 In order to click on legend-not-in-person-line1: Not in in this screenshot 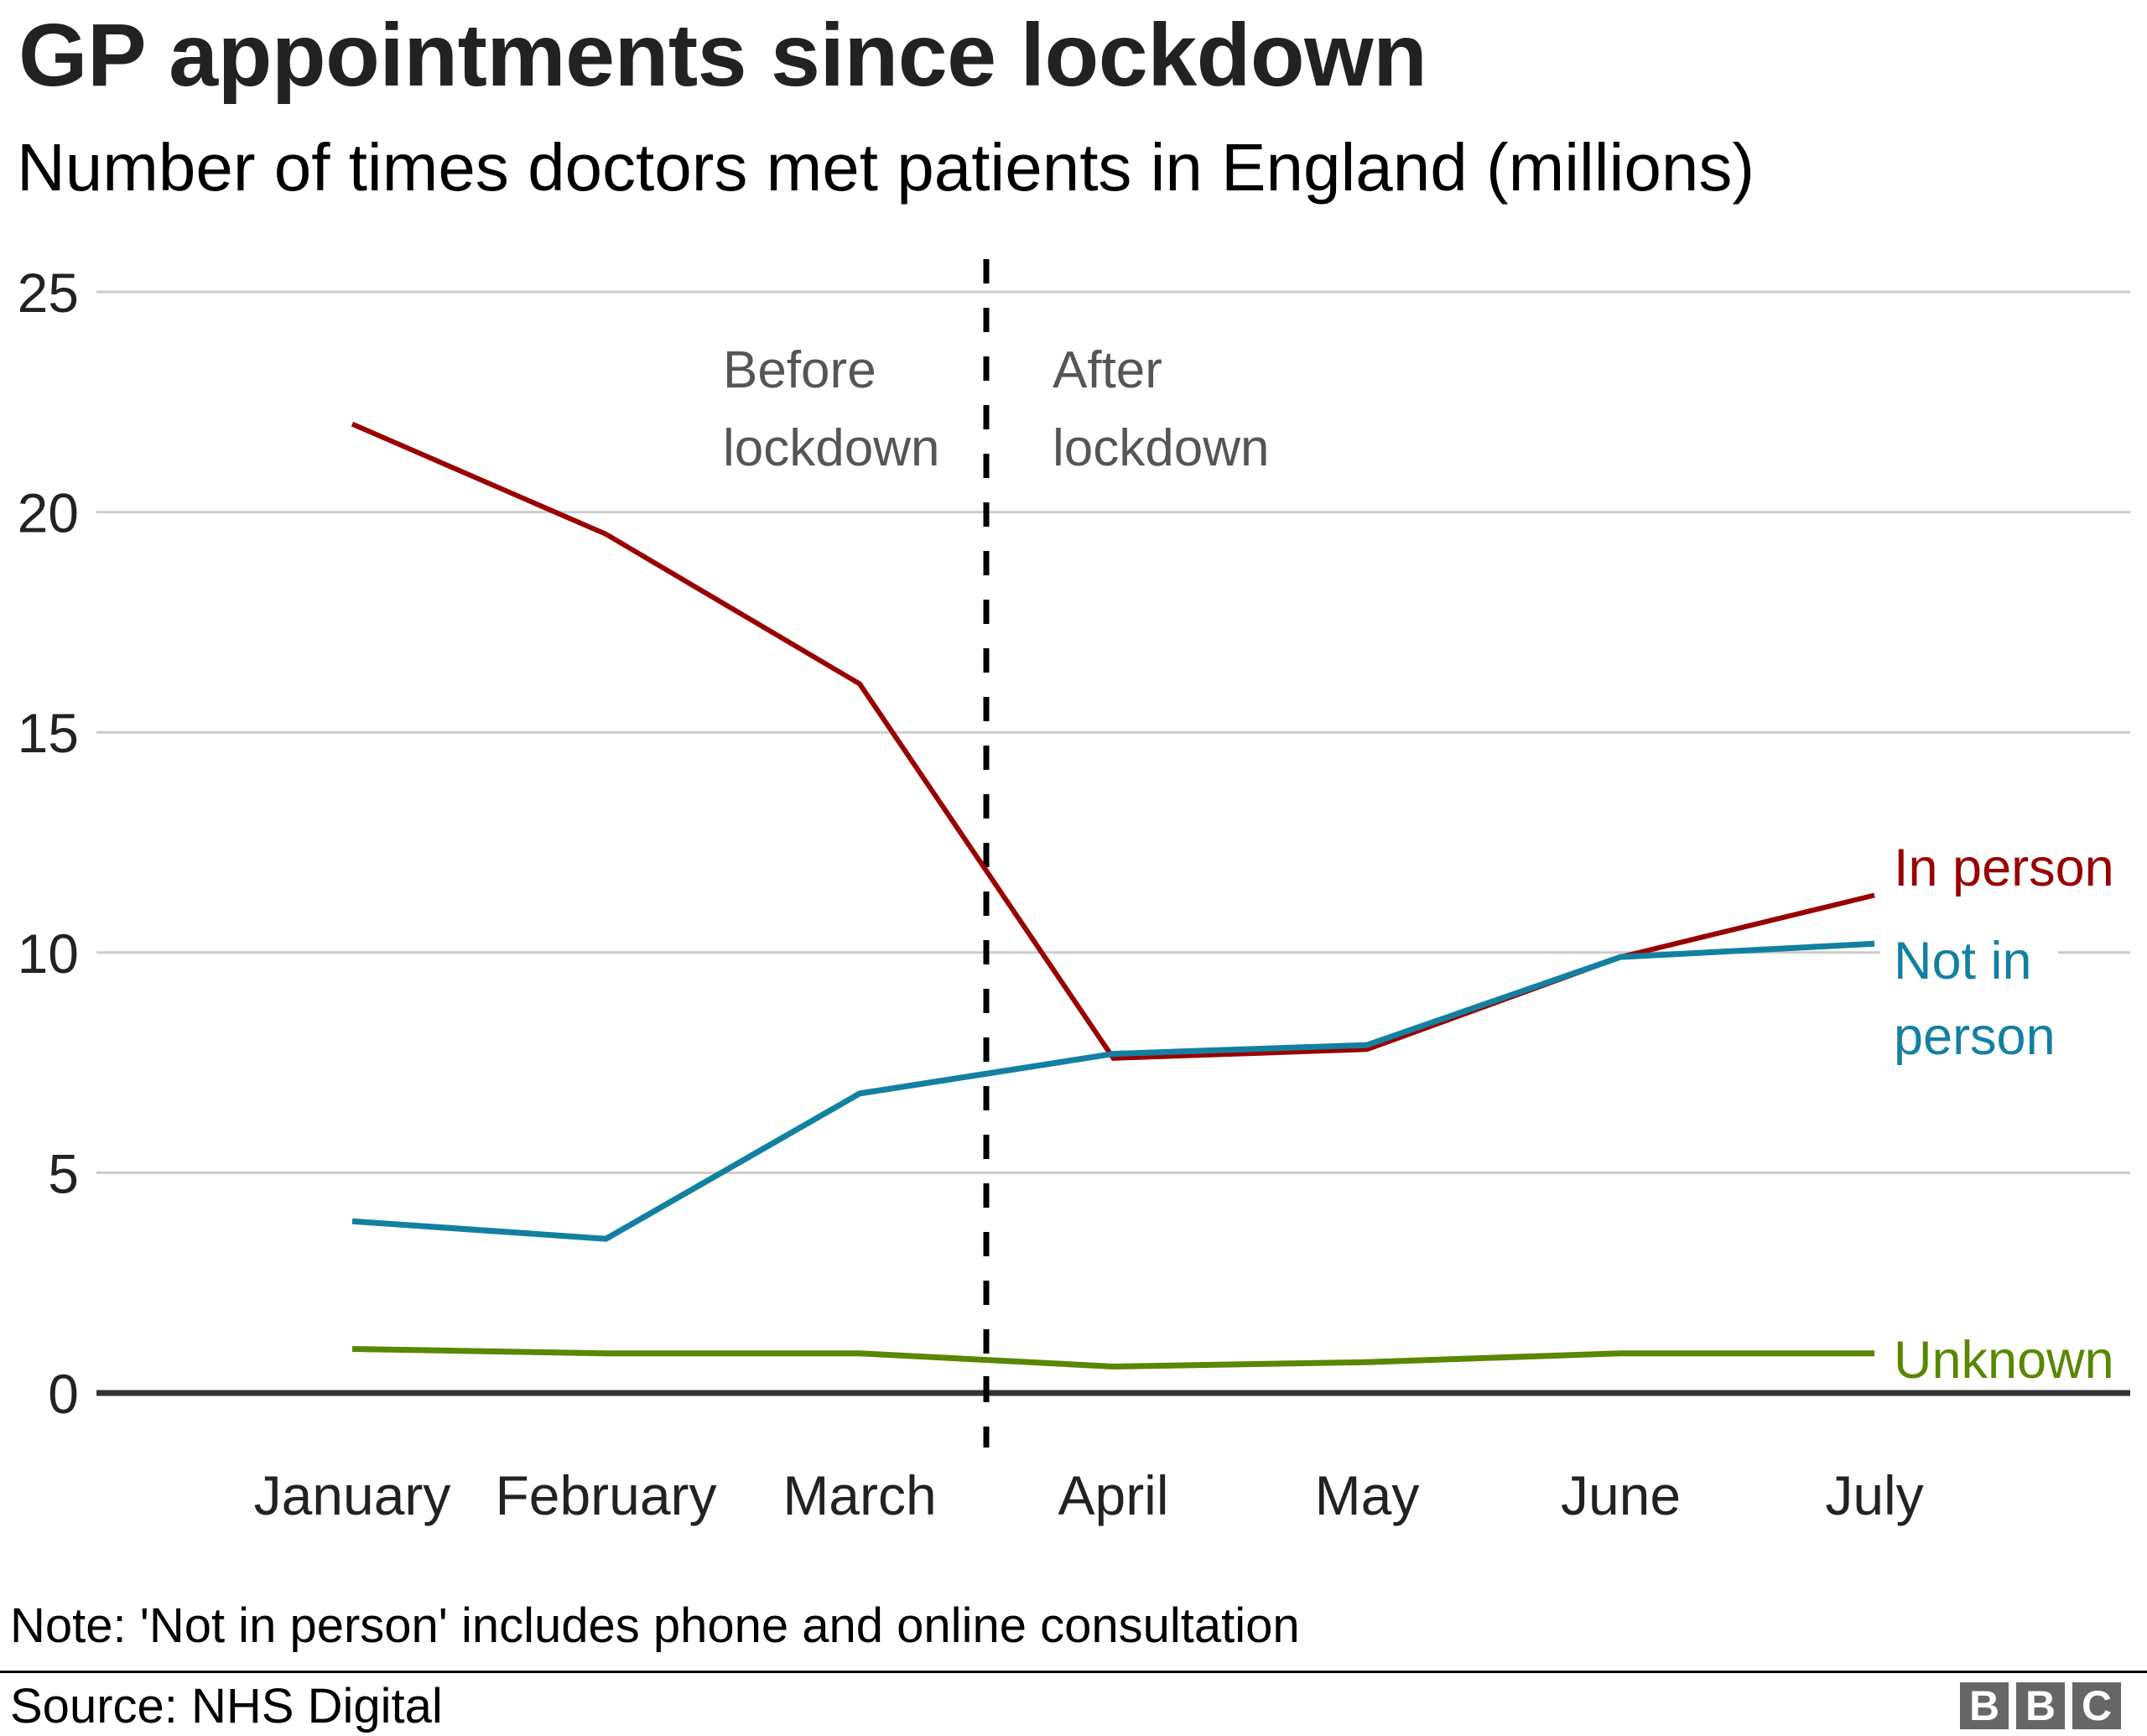, I will do `click(1963, 961)`.